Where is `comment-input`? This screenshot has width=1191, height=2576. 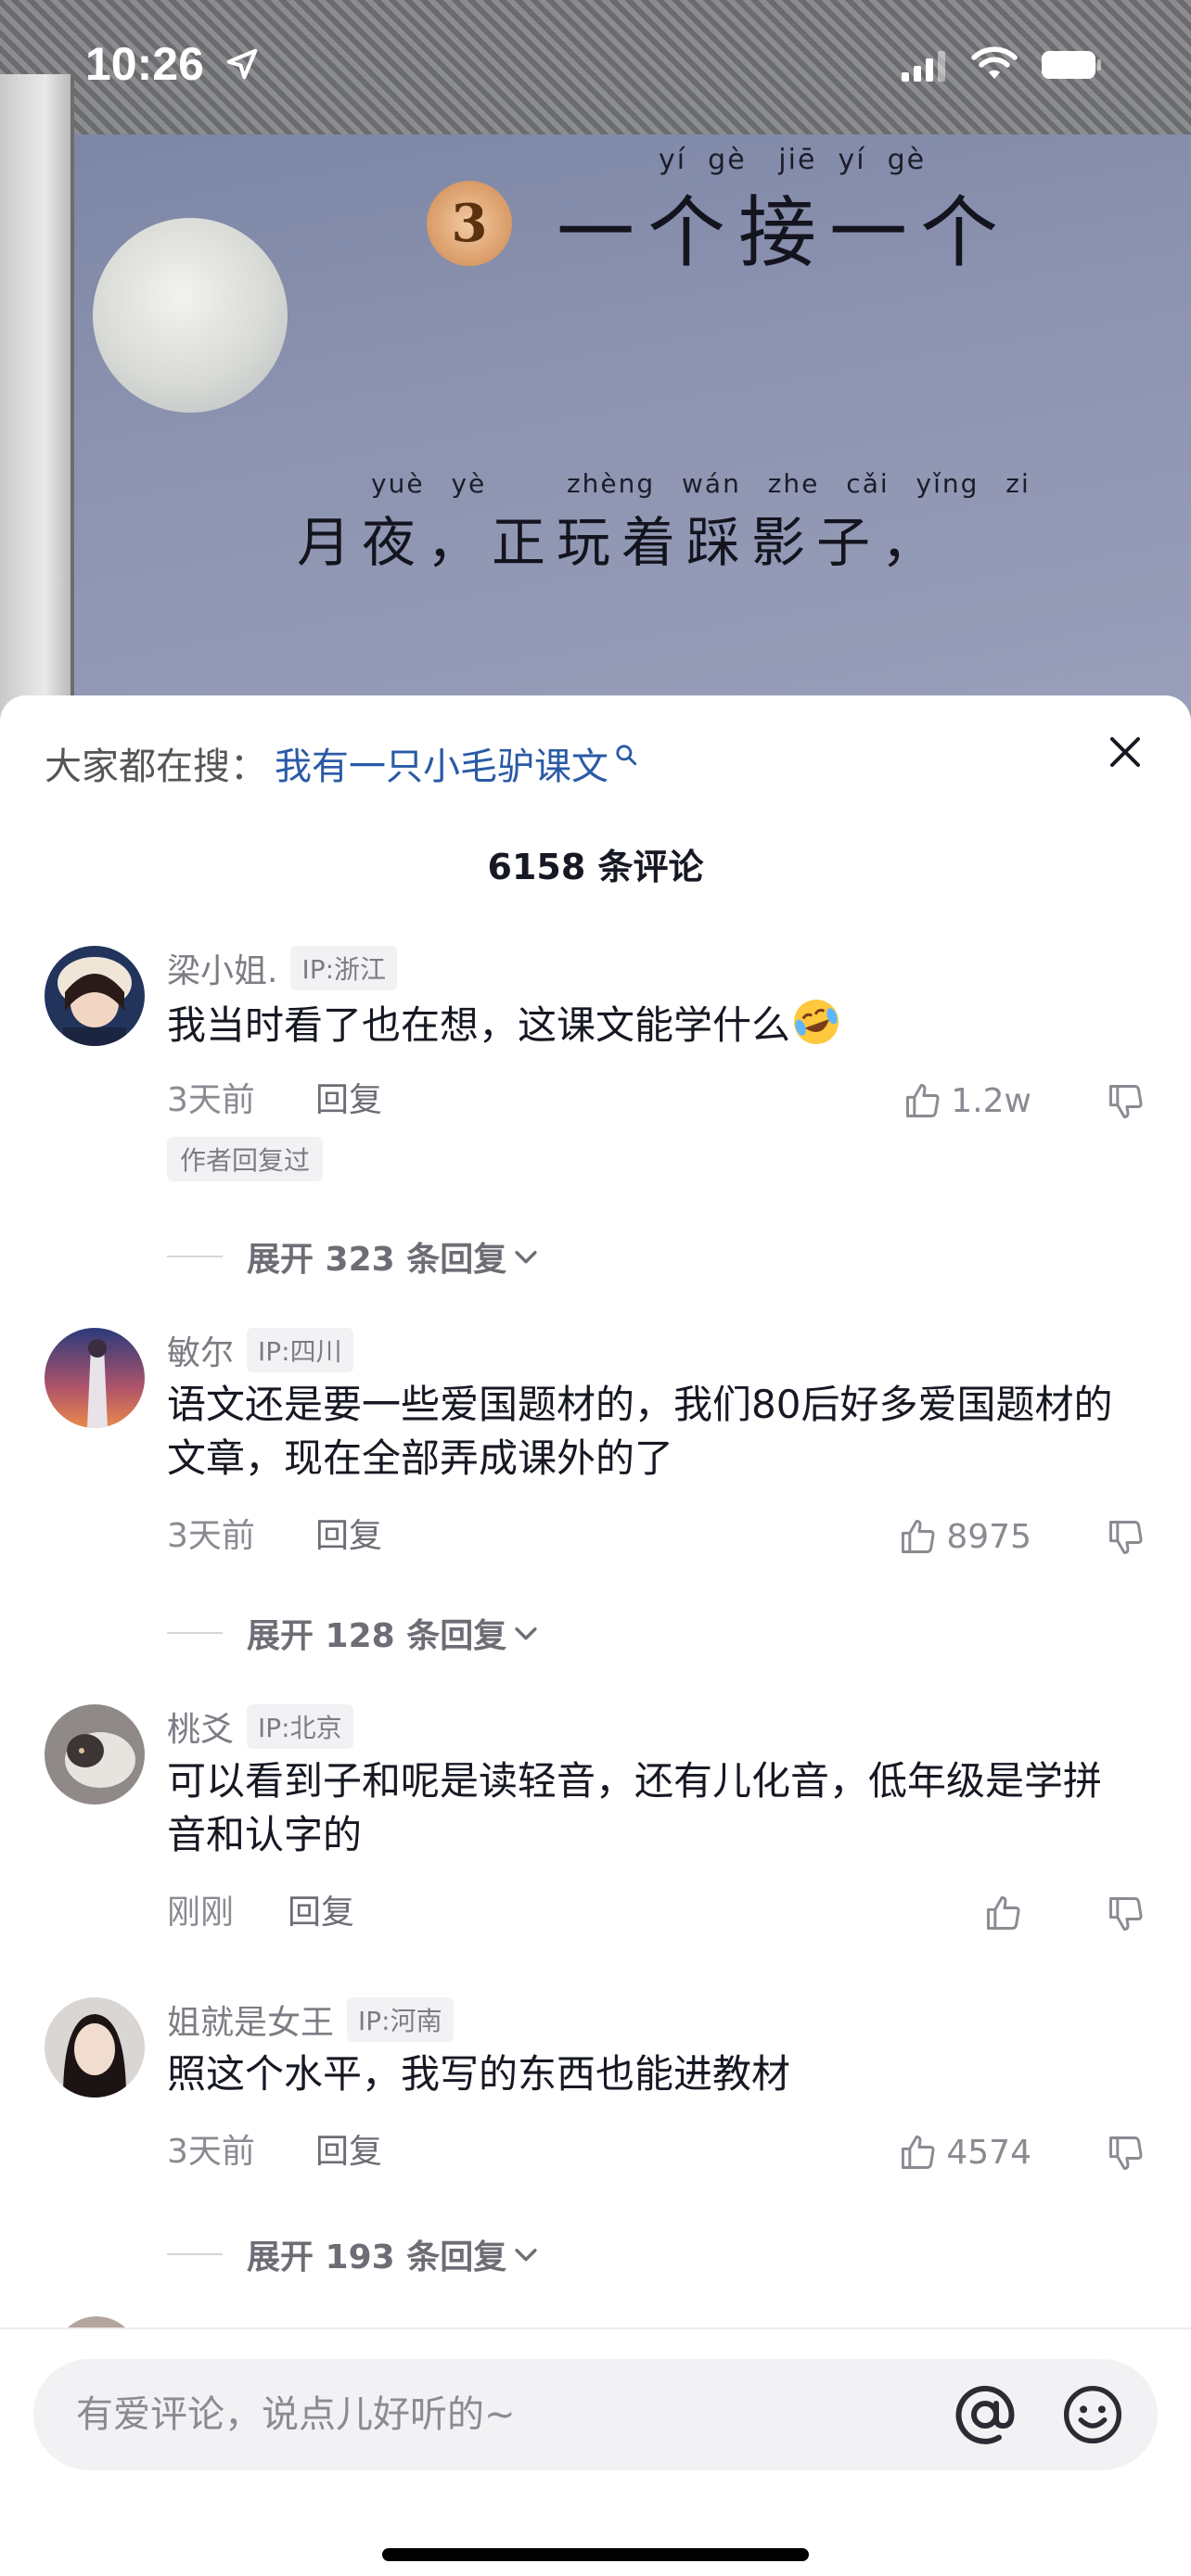
comment-input is located at coordinates (490, 2414).